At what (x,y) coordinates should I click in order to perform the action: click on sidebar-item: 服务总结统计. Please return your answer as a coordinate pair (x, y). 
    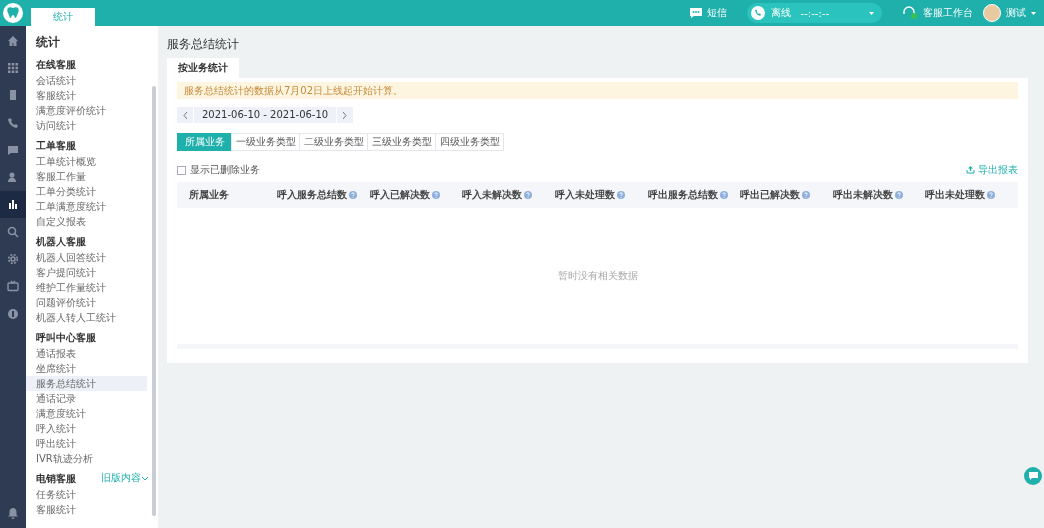
    Looking at the image, I should click on (86, 383).